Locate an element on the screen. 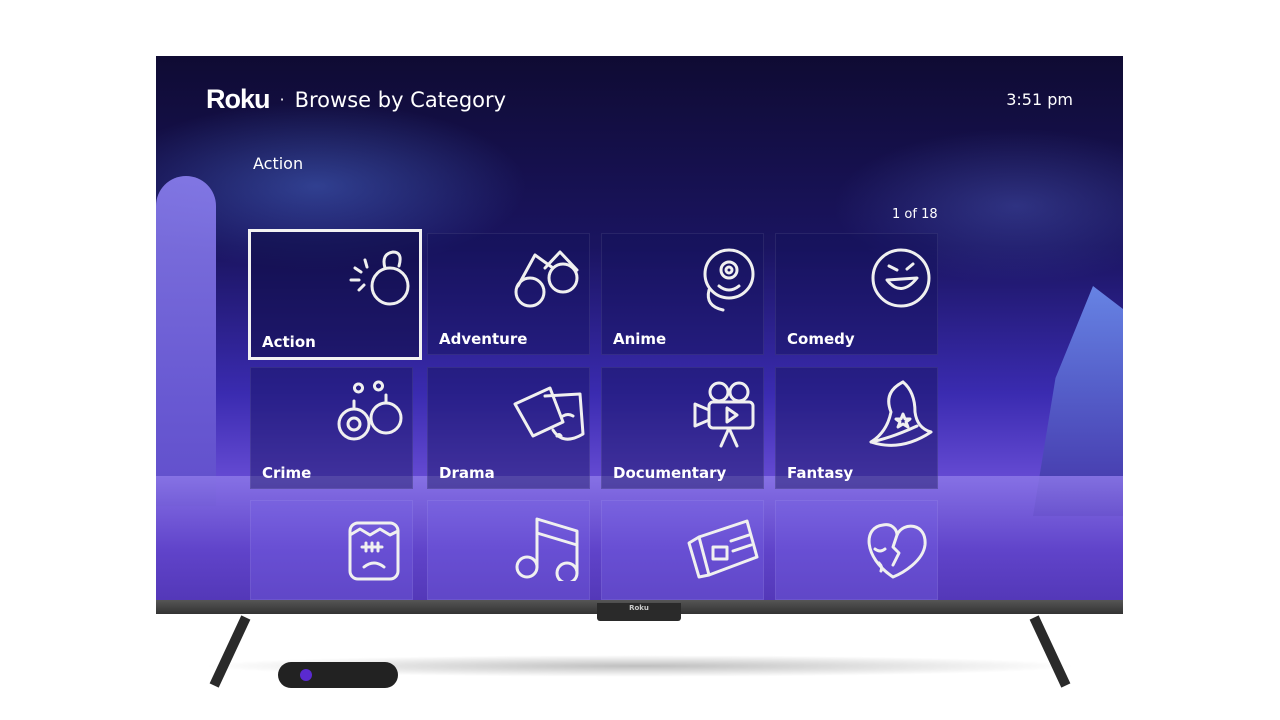 The image size is (1280, 720). category-label: Adventure is located at coordinates (483, 339).